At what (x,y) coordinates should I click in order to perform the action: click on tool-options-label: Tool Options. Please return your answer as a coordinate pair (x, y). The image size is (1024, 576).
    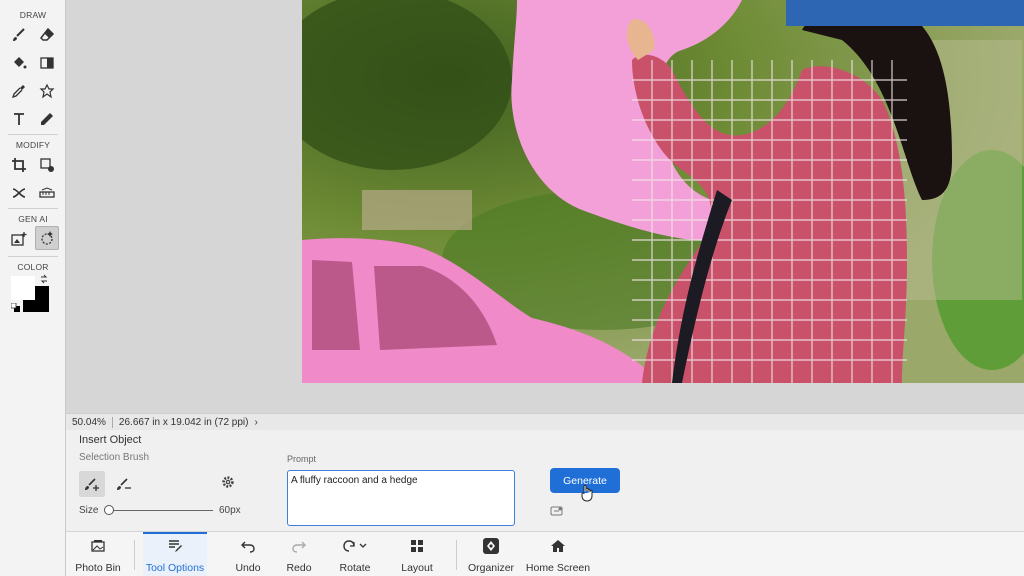
    Looking at the image, I should click on (175, 568).